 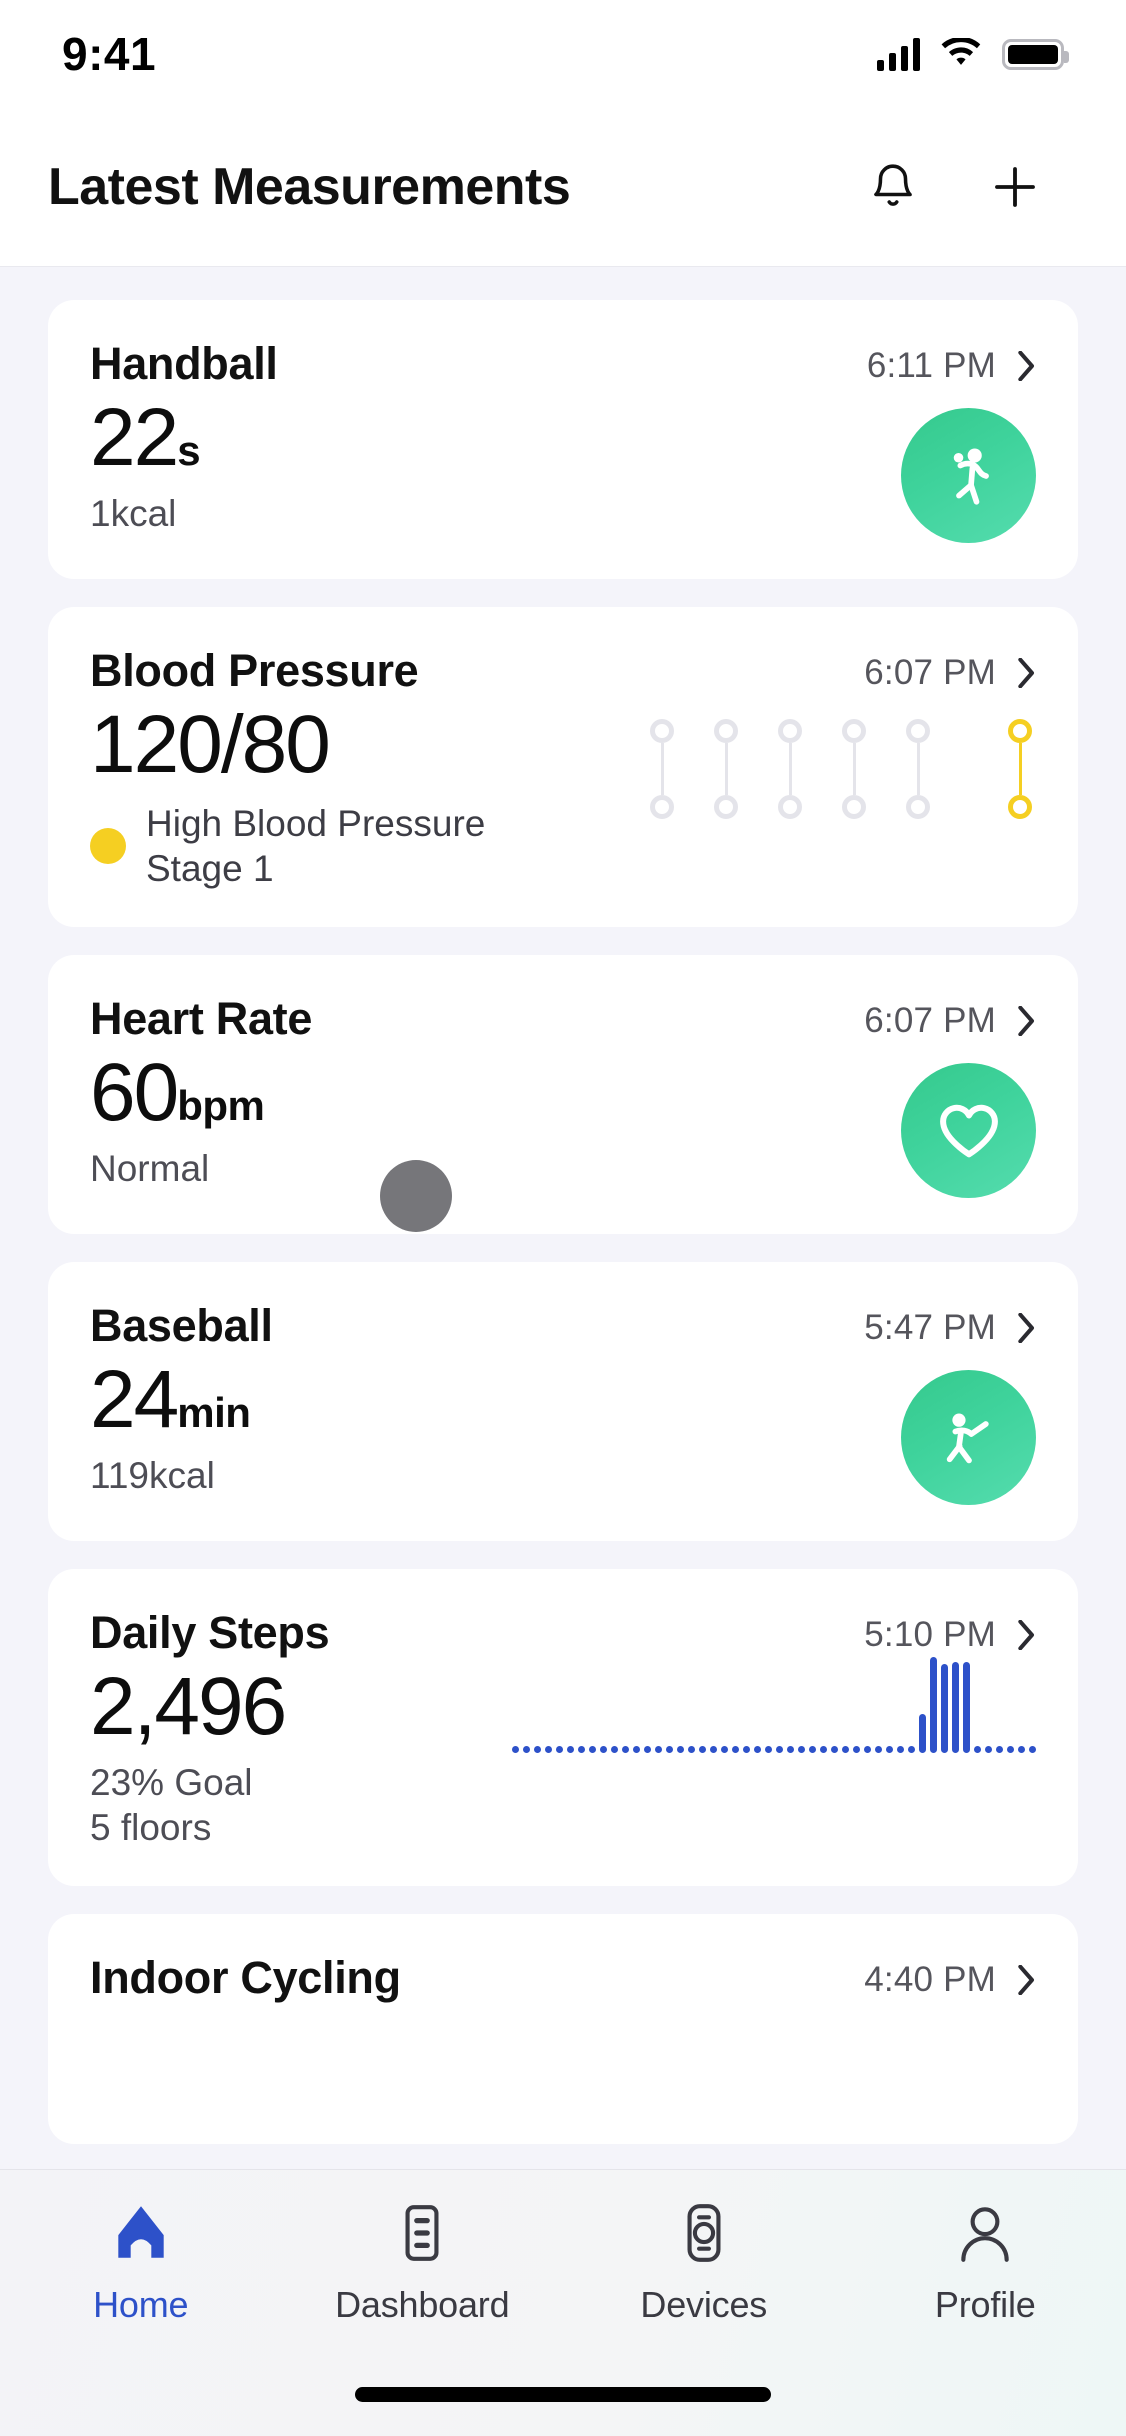 I want to click on status-bar-icons, so click(x=973, y=54).